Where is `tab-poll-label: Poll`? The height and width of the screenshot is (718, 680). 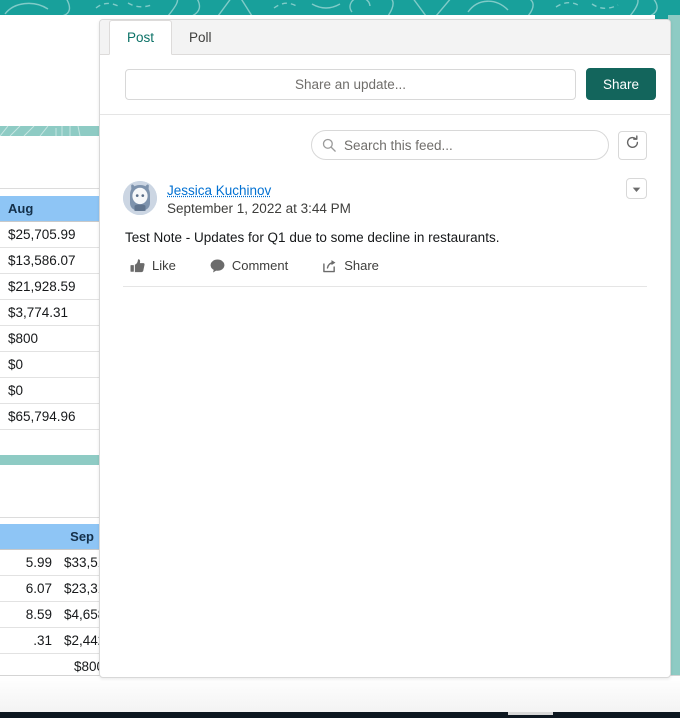
tab-poll-label: Poll is located at coordinates (200, 37).